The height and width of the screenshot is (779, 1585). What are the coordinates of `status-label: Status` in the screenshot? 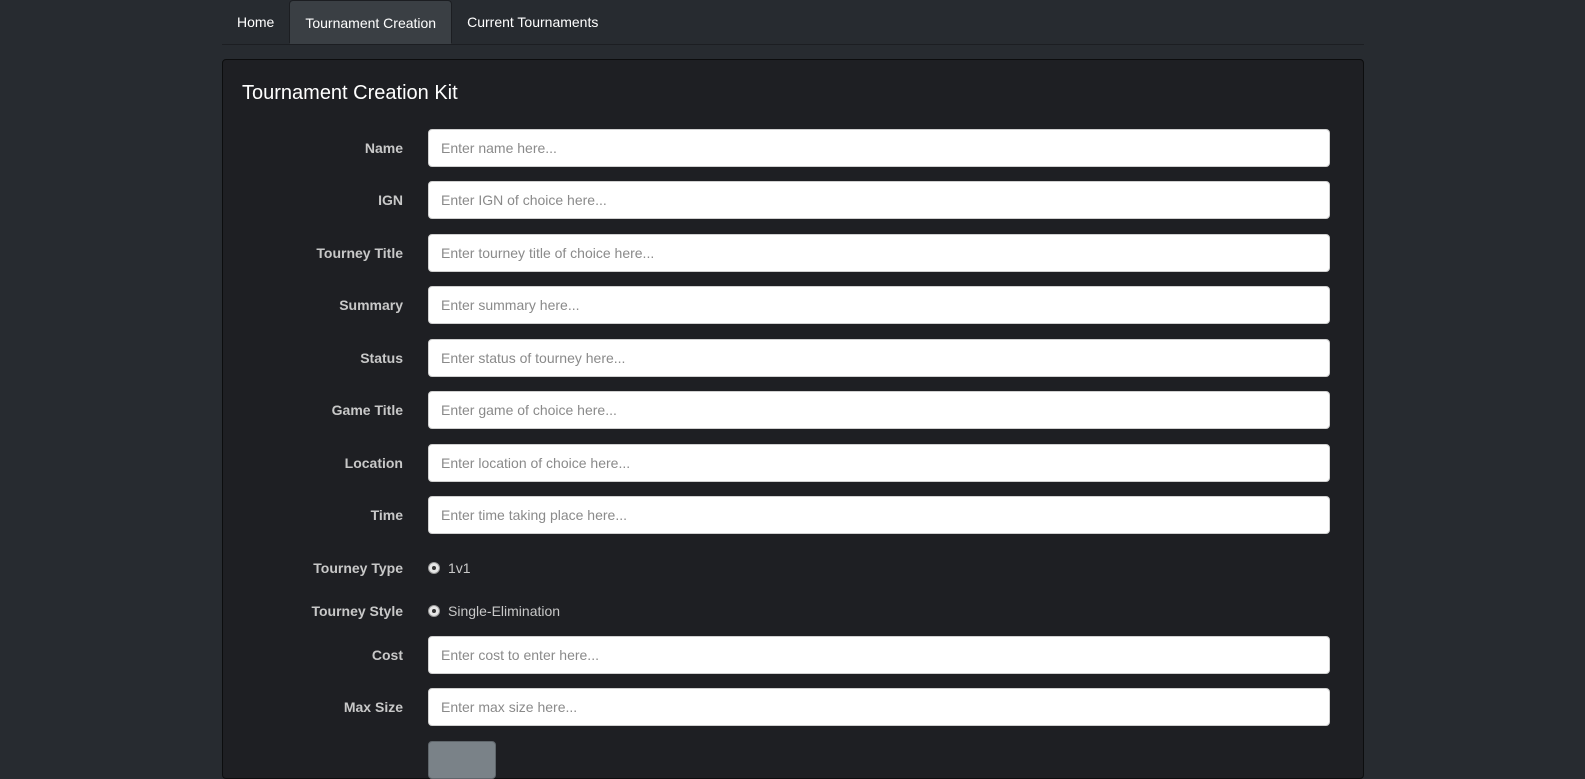 It's located at (381, 358).